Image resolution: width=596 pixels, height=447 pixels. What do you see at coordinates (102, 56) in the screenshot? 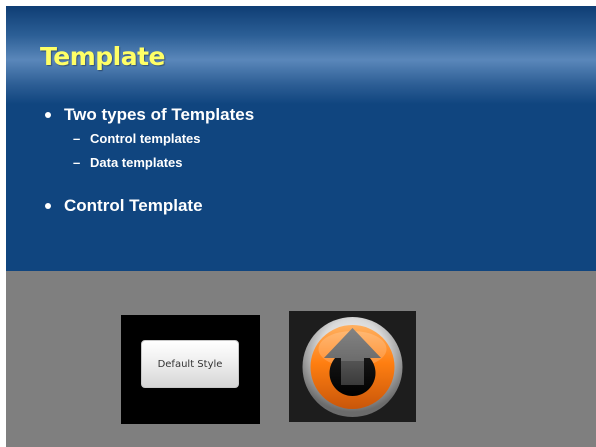
I see `slide-title: Template` at bounding box center [102, 56].